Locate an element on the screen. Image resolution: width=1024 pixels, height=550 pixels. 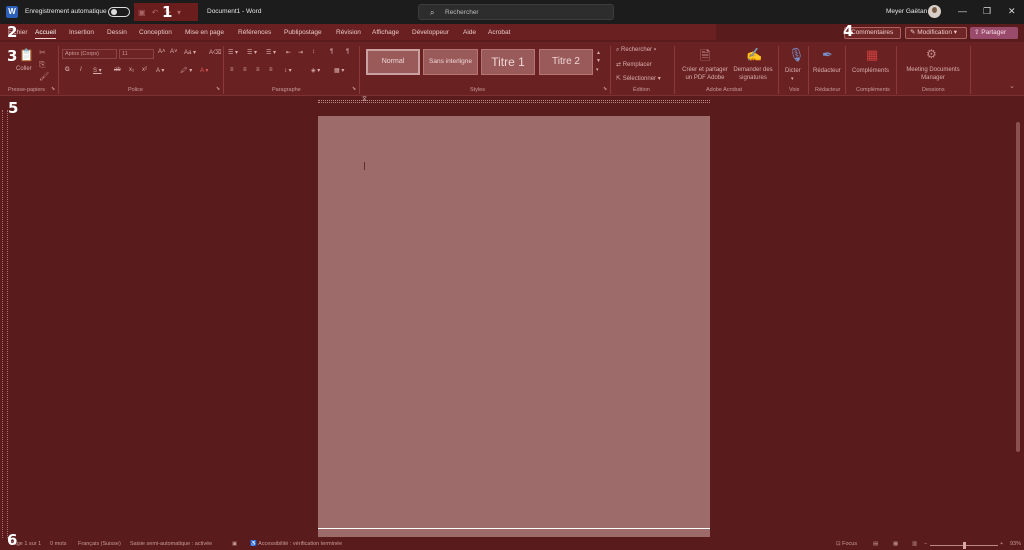
format-painter-icon: 🖌 is located at coordinates (44, 76).